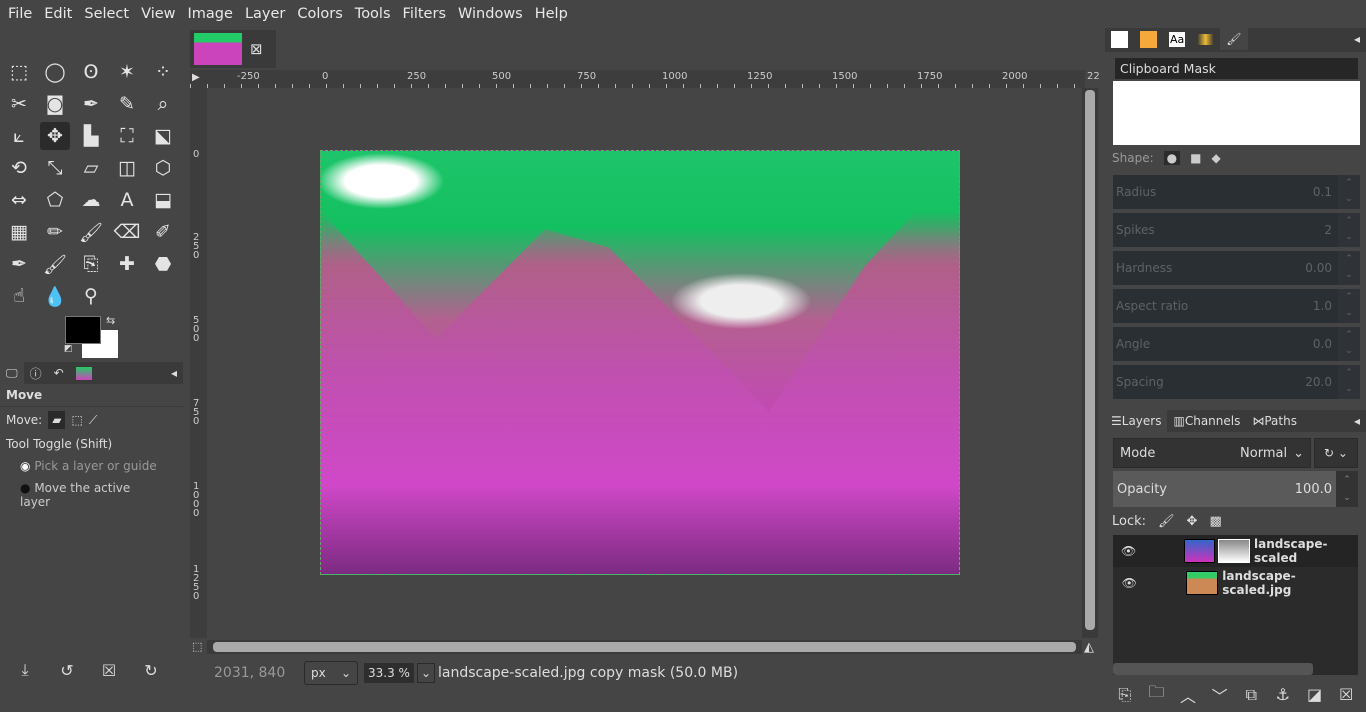 Image resolution: width=1366 pixels, height=712 pixels. I want to click on undo-history-icon: ↶, so click(59, 373).